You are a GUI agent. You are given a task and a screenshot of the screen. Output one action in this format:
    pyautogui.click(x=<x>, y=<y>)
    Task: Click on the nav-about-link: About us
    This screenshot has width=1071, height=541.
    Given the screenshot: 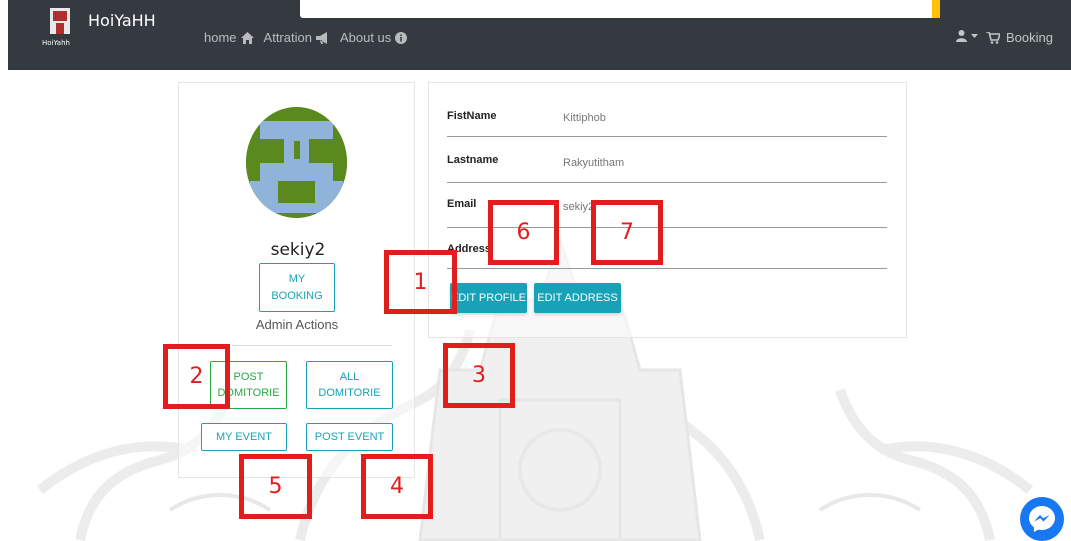 What is the action you would take?
    pyautogui.click(x=373, y=37)
    